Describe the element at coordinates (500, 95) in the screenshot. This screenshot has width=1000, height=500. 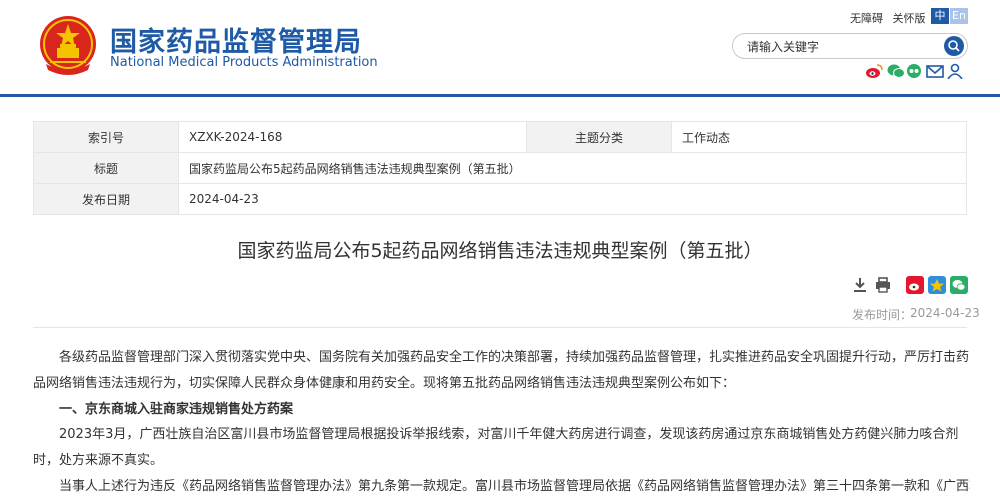
I see `header-divider` at that location.